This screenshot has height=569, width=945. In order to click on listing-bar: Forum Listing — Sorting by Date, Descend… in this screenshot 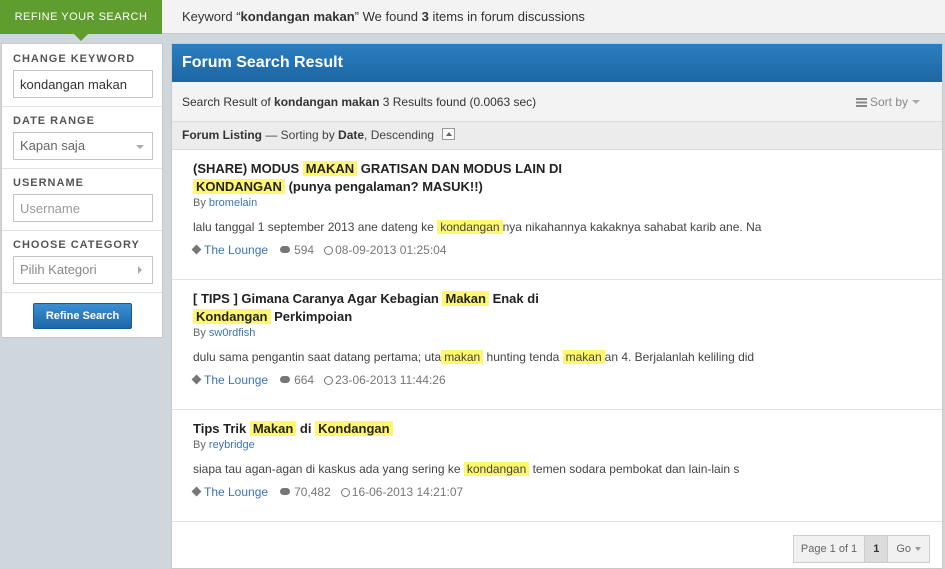, I will do `click(557, 136)`.